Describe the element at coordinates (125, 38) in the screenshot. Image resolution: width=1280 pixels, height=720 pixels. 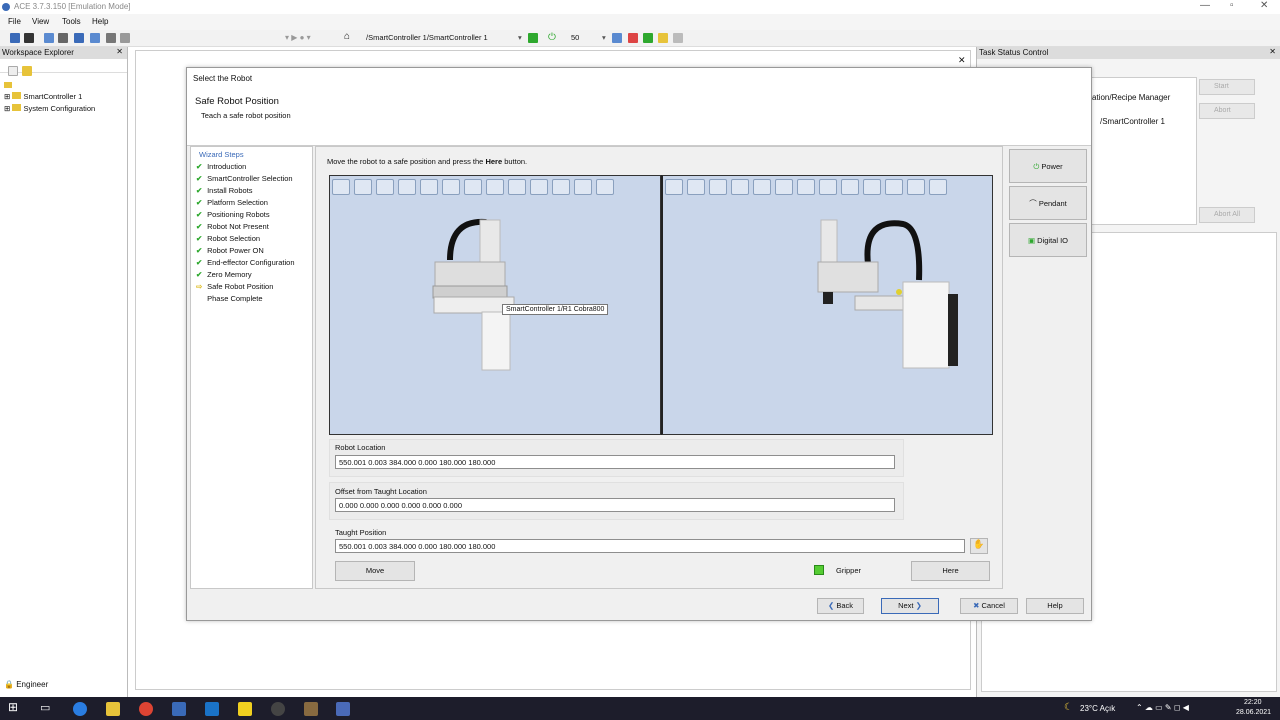
I see `robot-icon` at that location.